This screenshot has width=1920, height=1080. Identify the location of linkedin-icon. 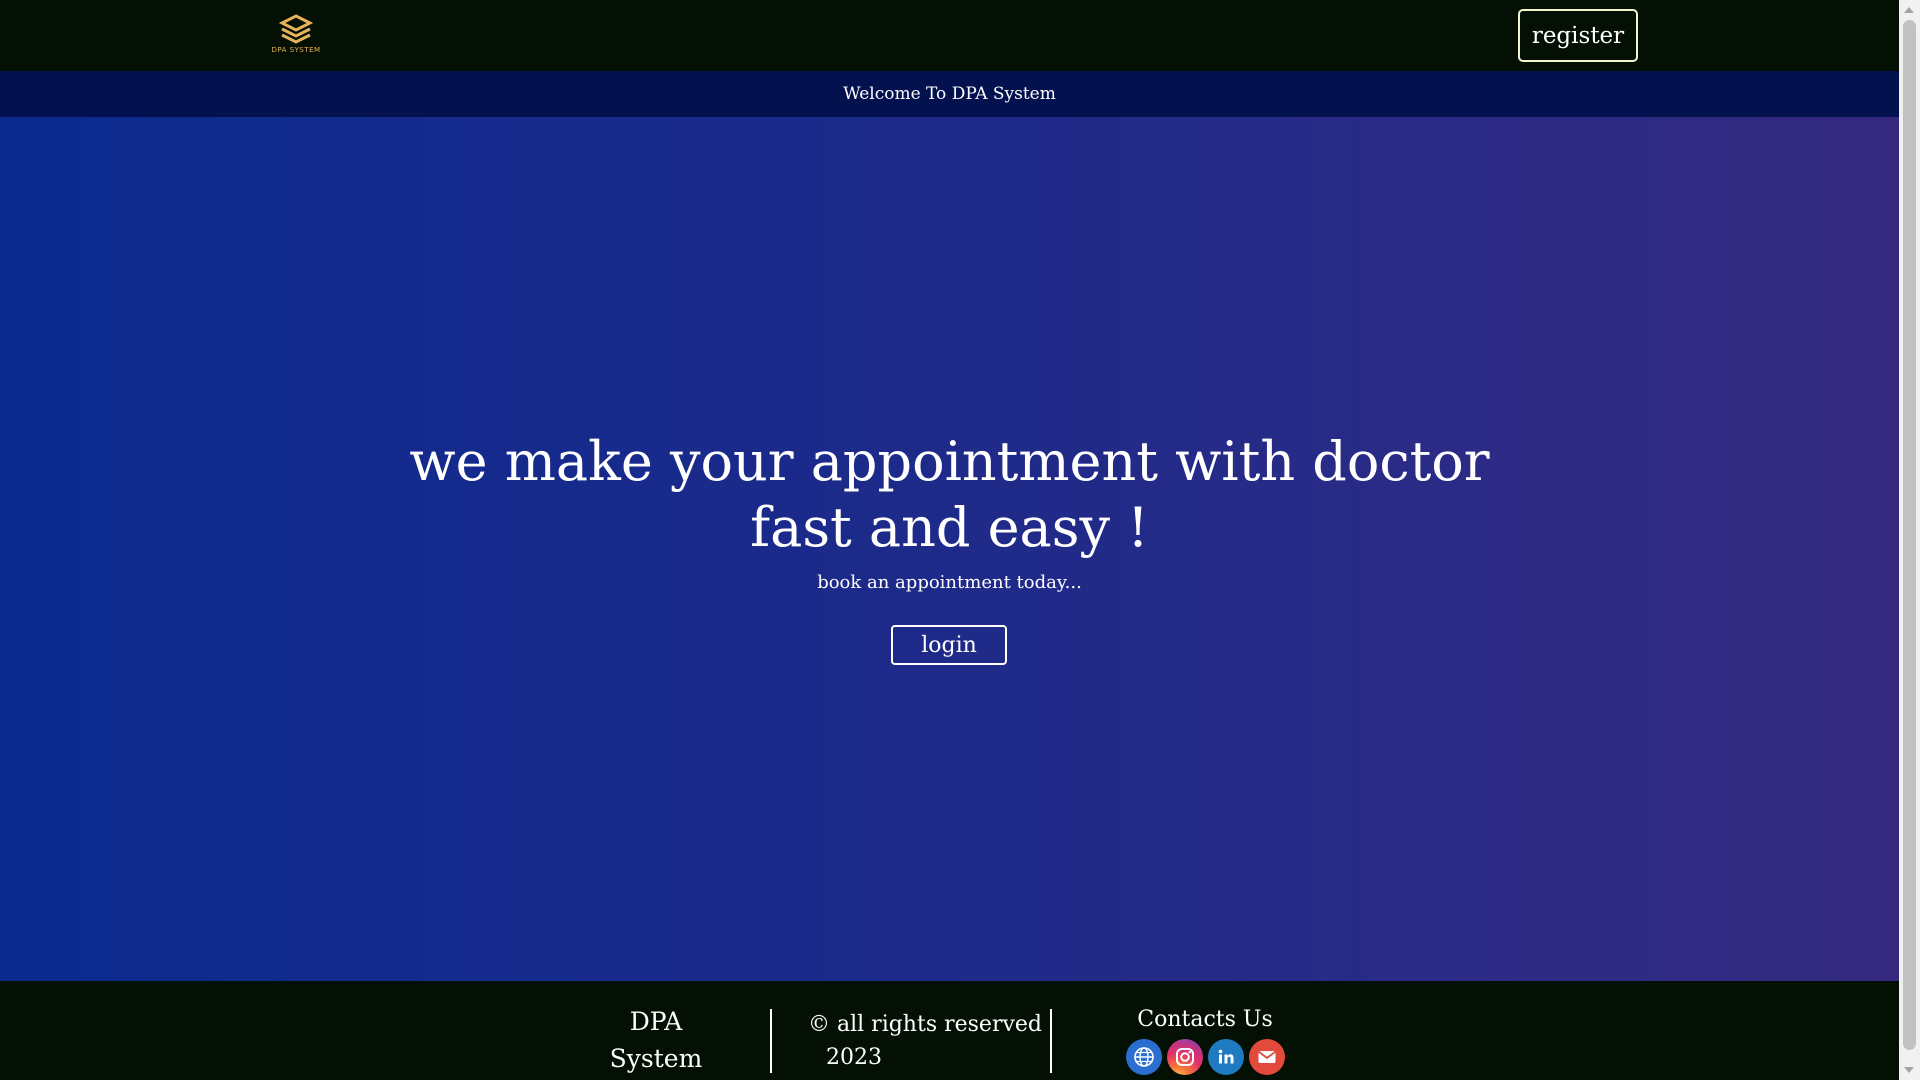
(1225, 1057).